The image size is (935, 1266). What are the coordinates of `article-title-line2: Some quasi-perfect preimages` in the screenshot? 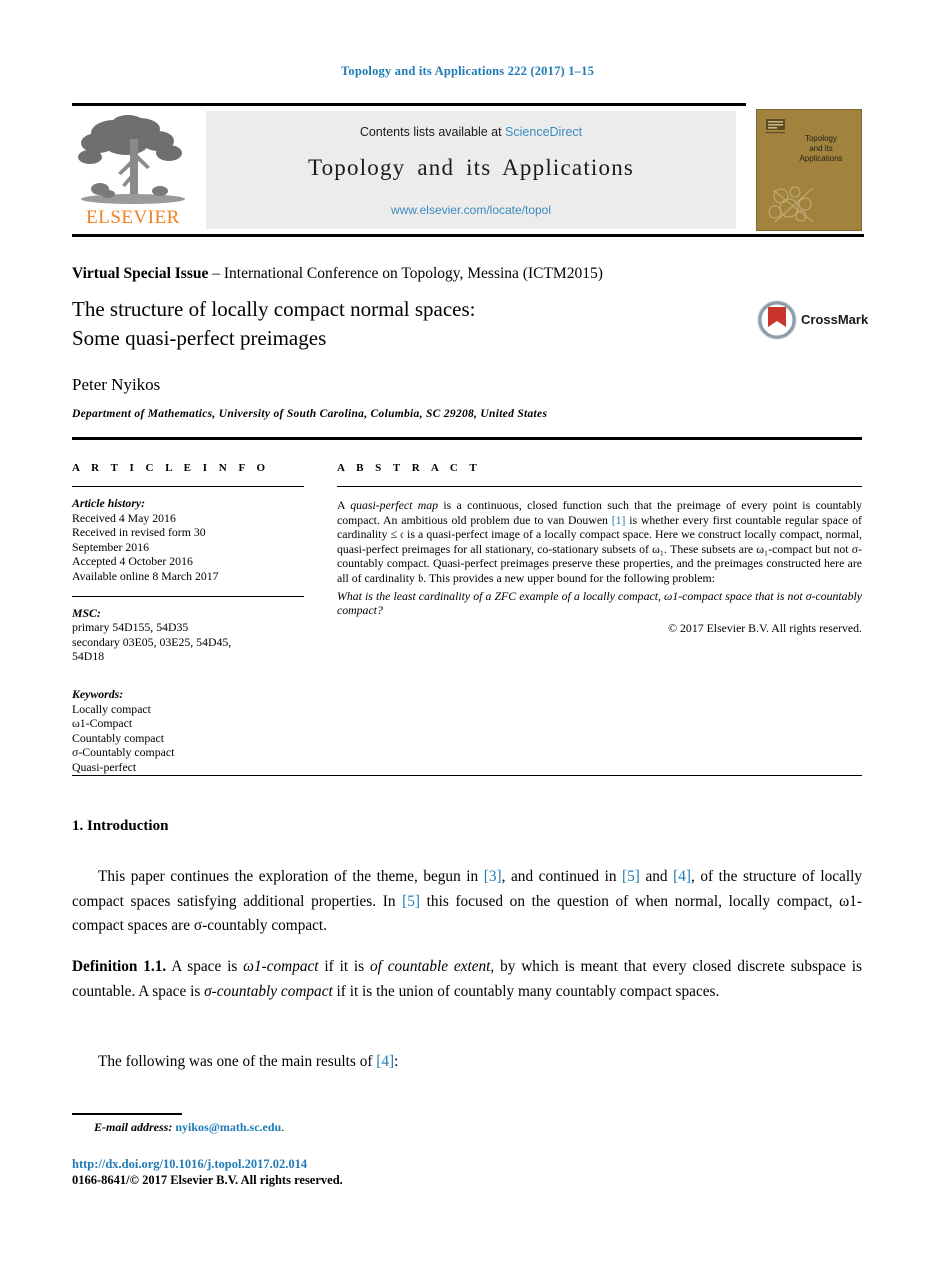 It's located at (199, 338).